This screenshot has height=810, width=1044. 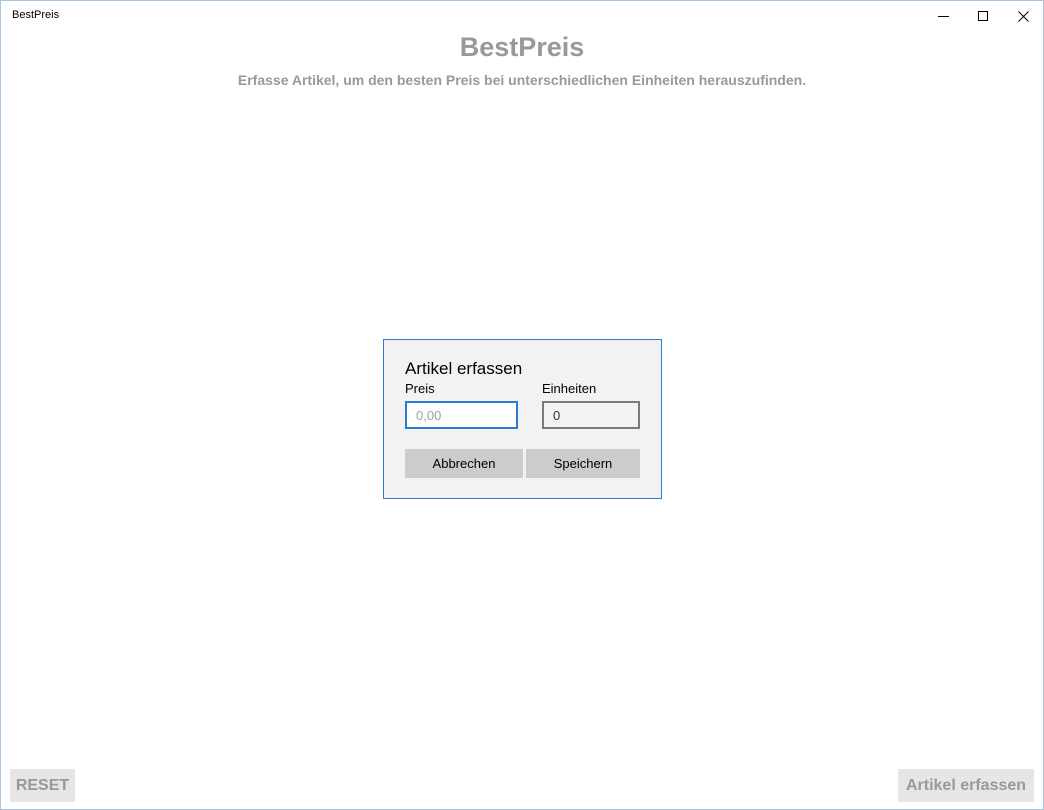 I want to click on window-title: BestPreis, so click(x=36, y=15).